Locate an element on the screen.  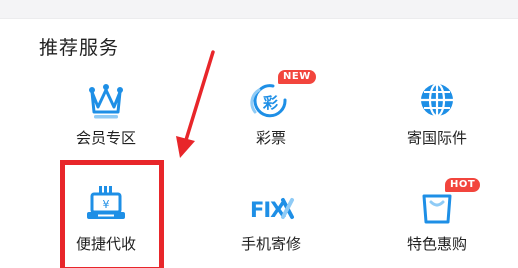
service-member-zone: 会员专区 is located at coordinates (106, 123).